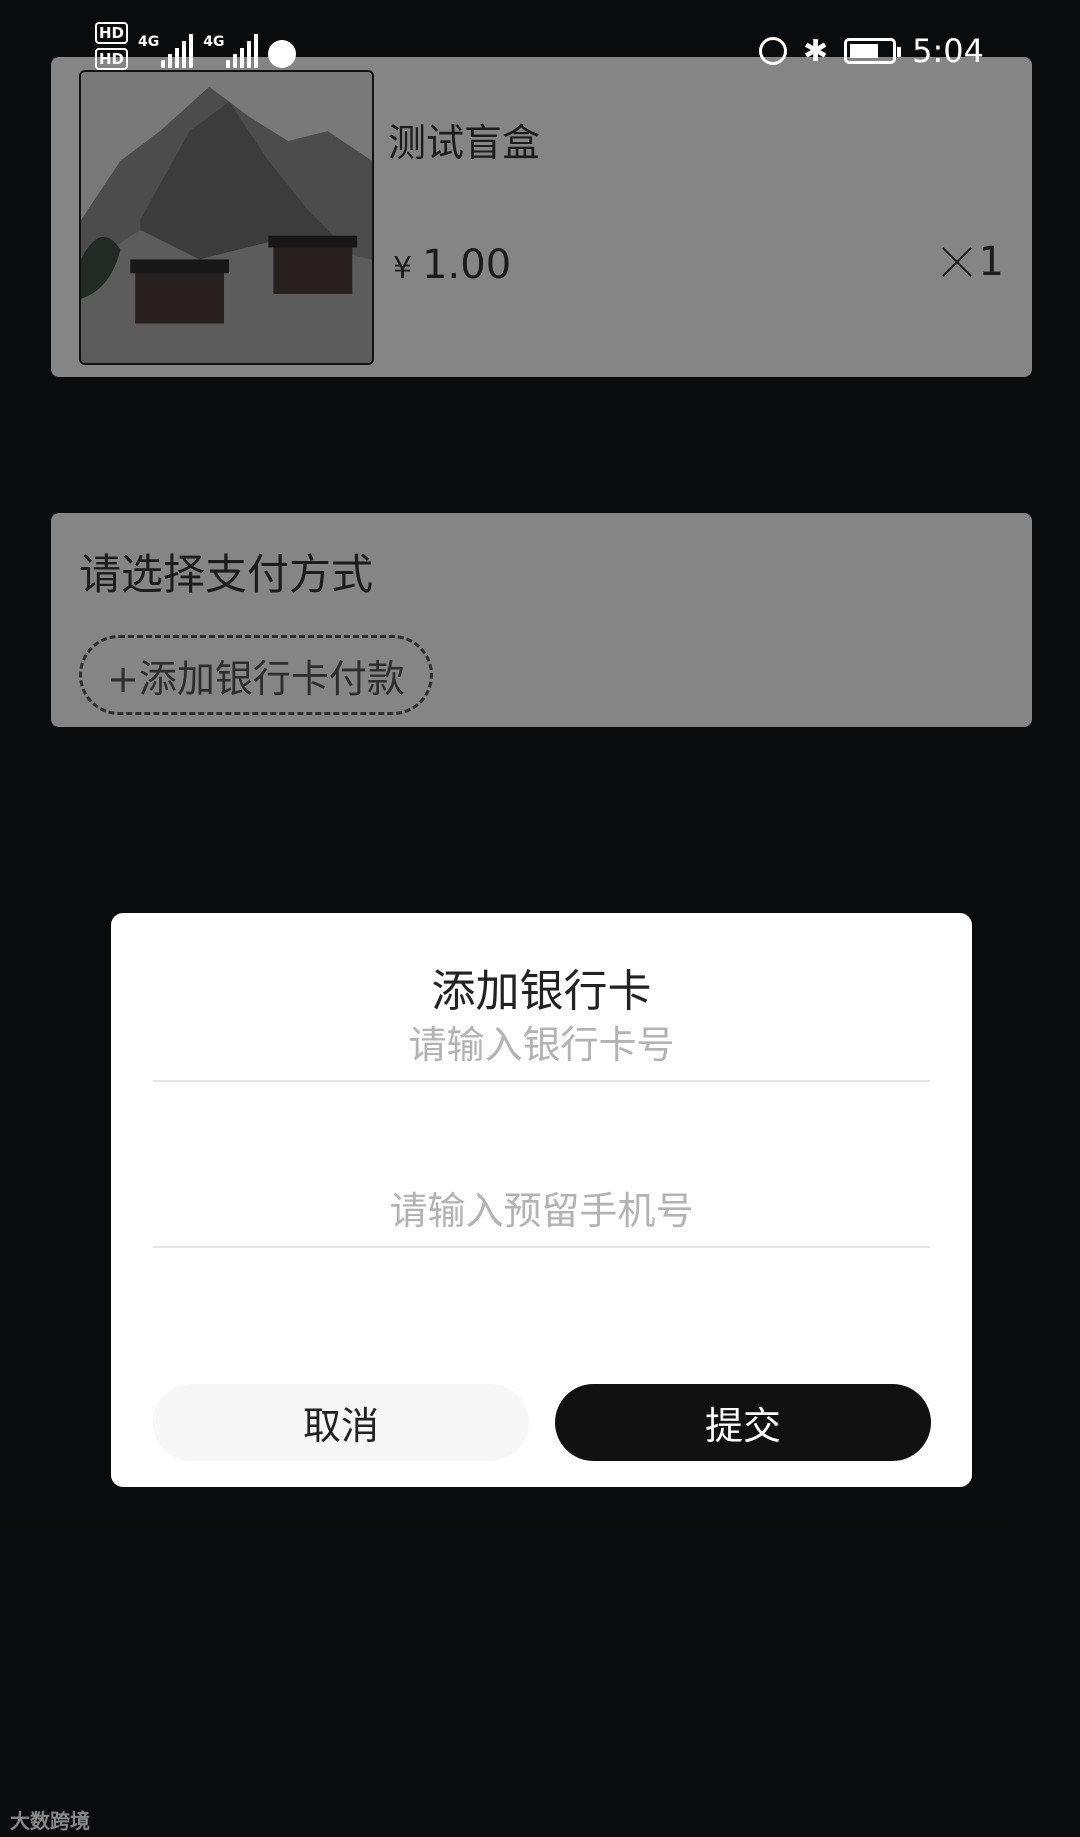 The image size is (1080, 1837). What do you see at coordinates (341, 1422) in the screenshot?
I see `cancel-button: 取消` at bounding box center [341, 1422].